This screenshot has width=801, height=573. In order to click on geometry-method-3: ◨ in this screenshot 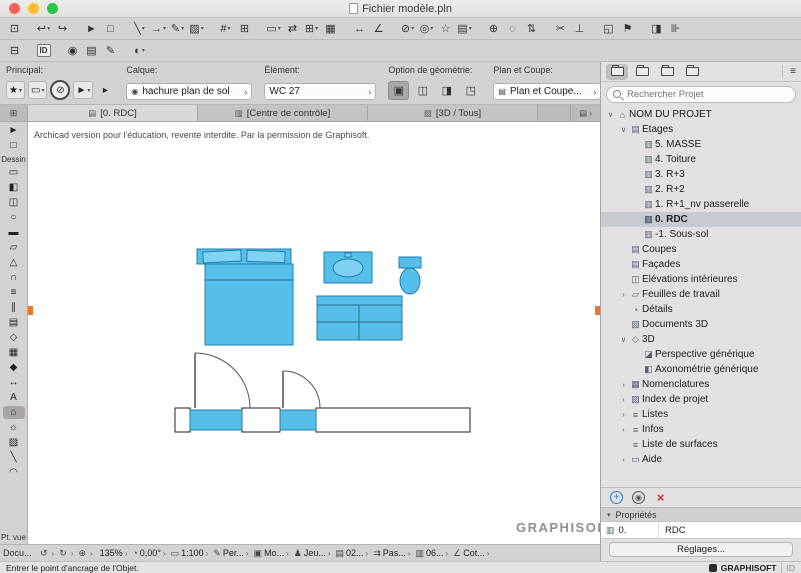, I will do `click(446, 90)`.